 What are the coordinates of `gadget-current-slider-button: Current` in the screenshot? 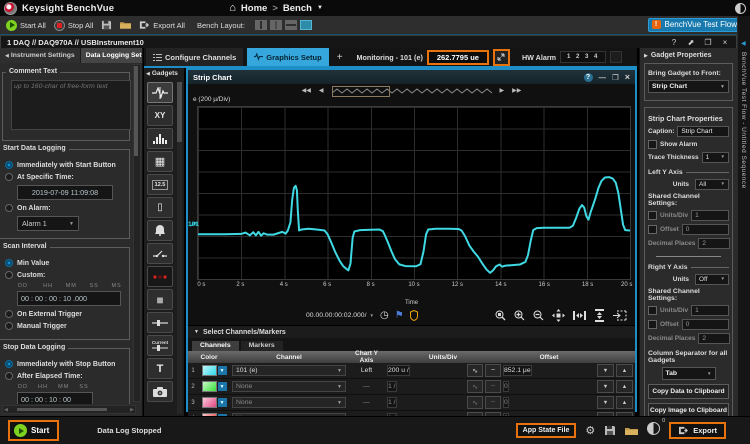 It's located at (160, 345).